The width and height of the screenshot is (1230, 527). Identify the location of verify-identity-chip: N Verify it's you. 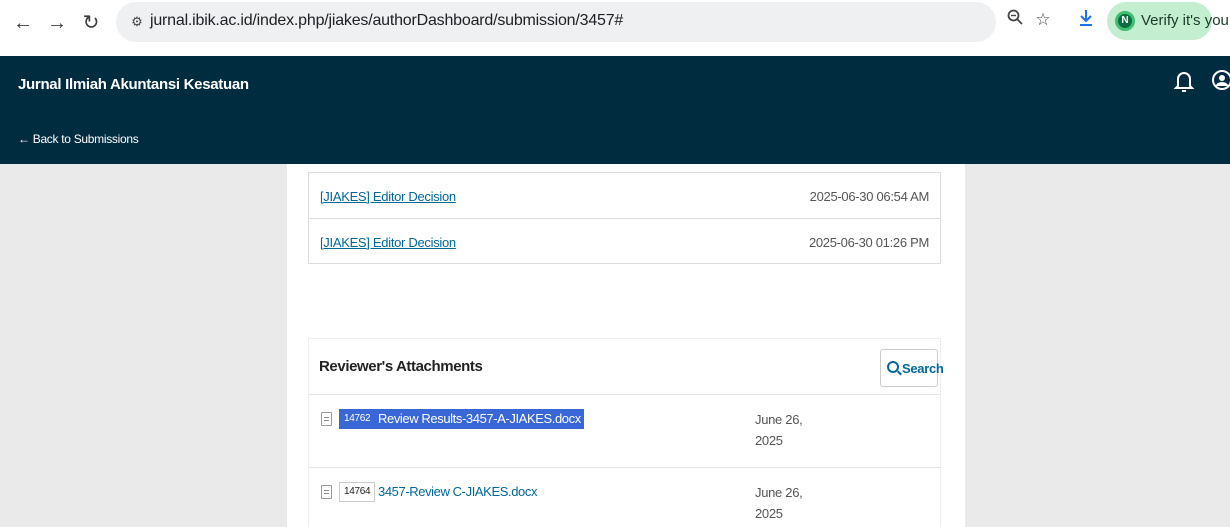
(1168, 21).